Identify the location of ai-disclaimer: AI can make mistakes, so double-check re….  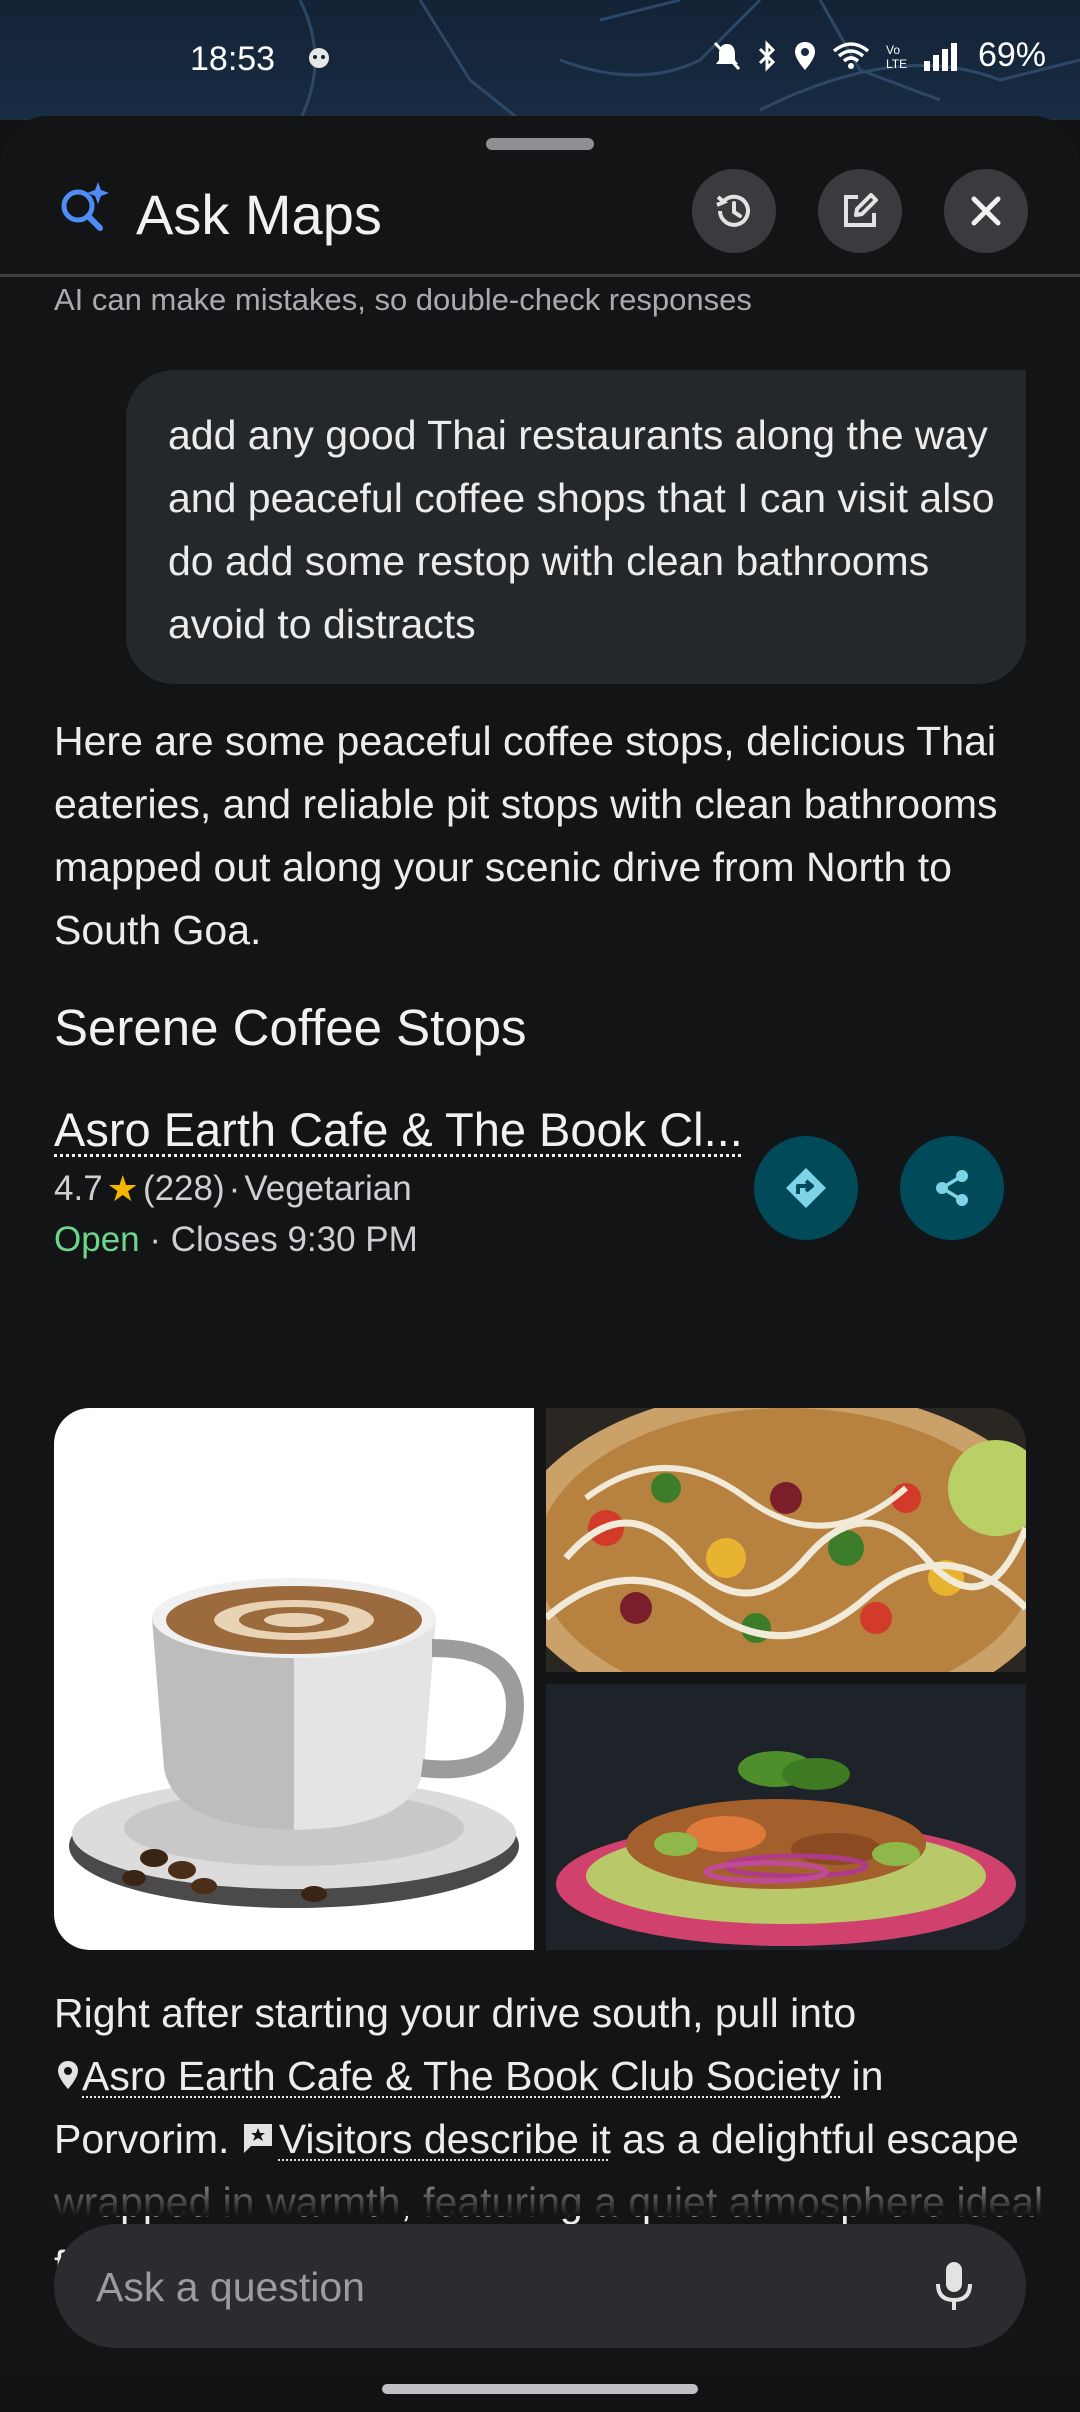
(403, 299).